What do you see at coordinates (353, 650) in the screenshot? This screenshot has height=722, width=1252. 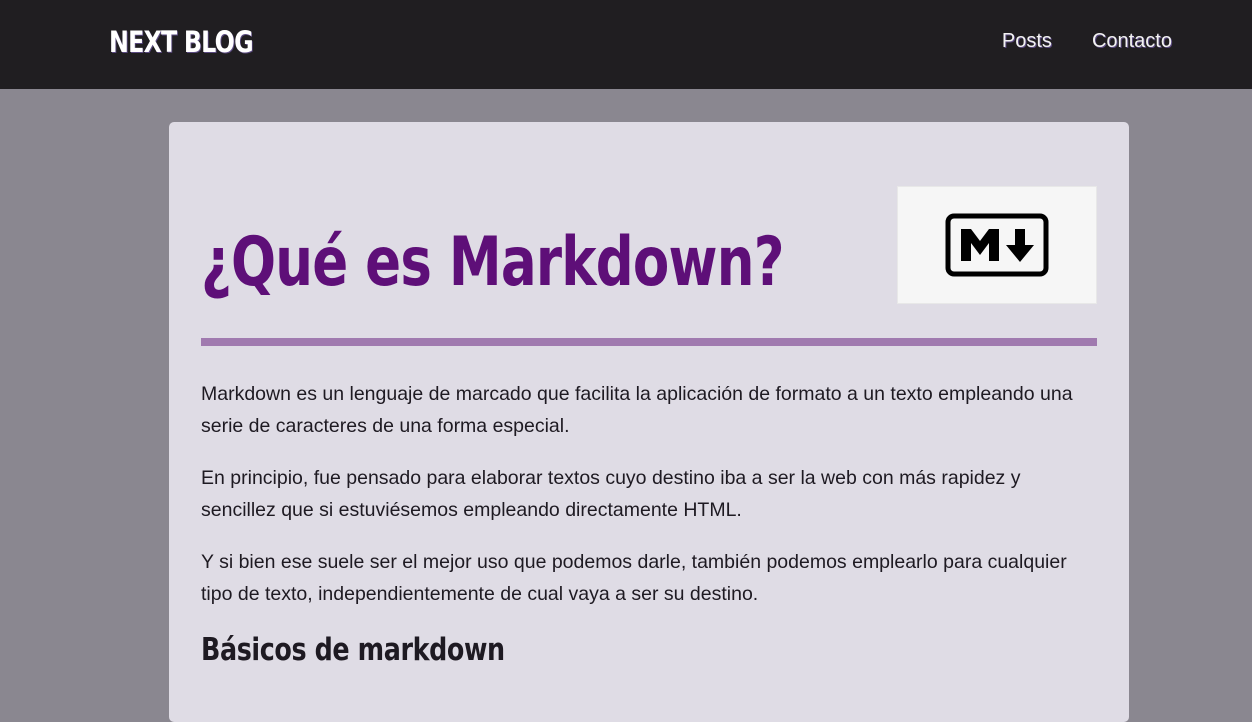 I see `section-heading: Básicos de markdown` at bounding box center [353, 650].